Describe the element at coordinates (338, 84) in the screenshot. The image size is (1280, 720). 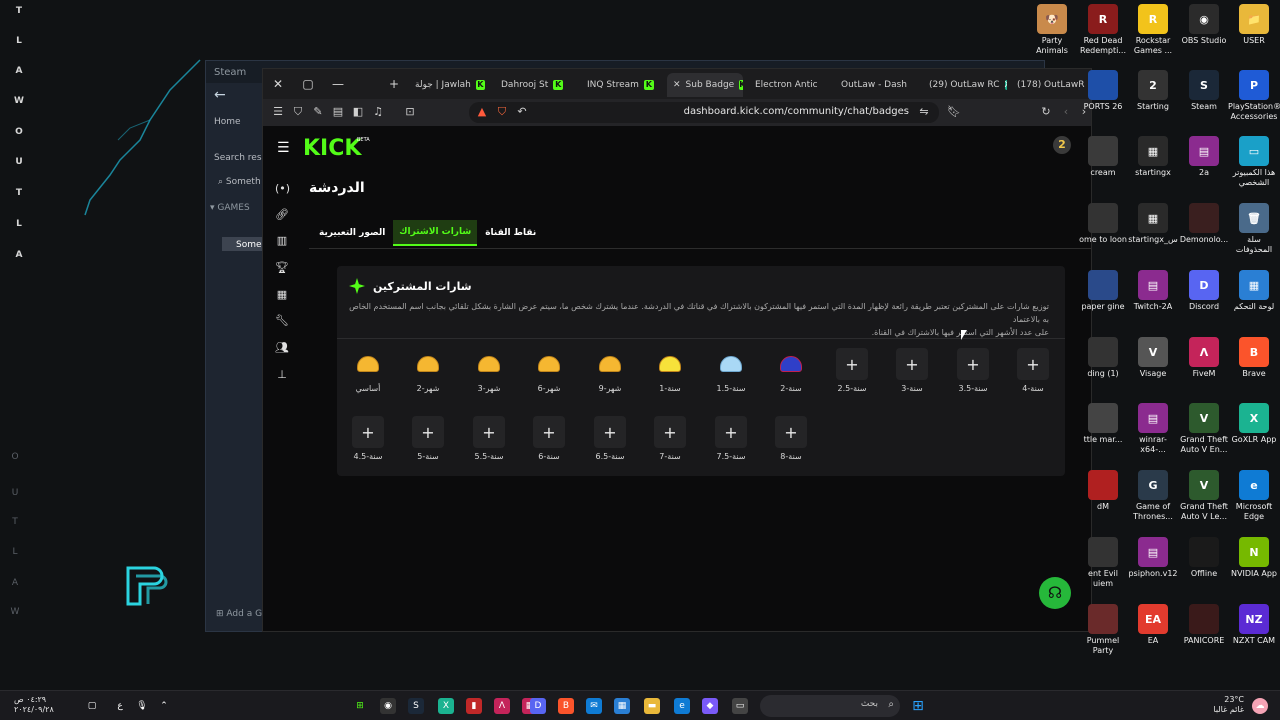
I see `minimize-icon: —` at that location.